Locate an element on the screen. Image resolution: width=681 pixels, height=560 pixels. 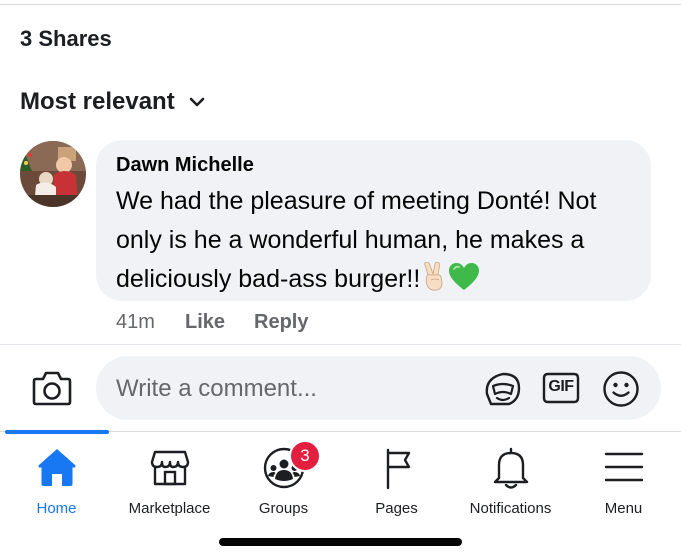
emoji-icon is located at coordinates (621, 389).